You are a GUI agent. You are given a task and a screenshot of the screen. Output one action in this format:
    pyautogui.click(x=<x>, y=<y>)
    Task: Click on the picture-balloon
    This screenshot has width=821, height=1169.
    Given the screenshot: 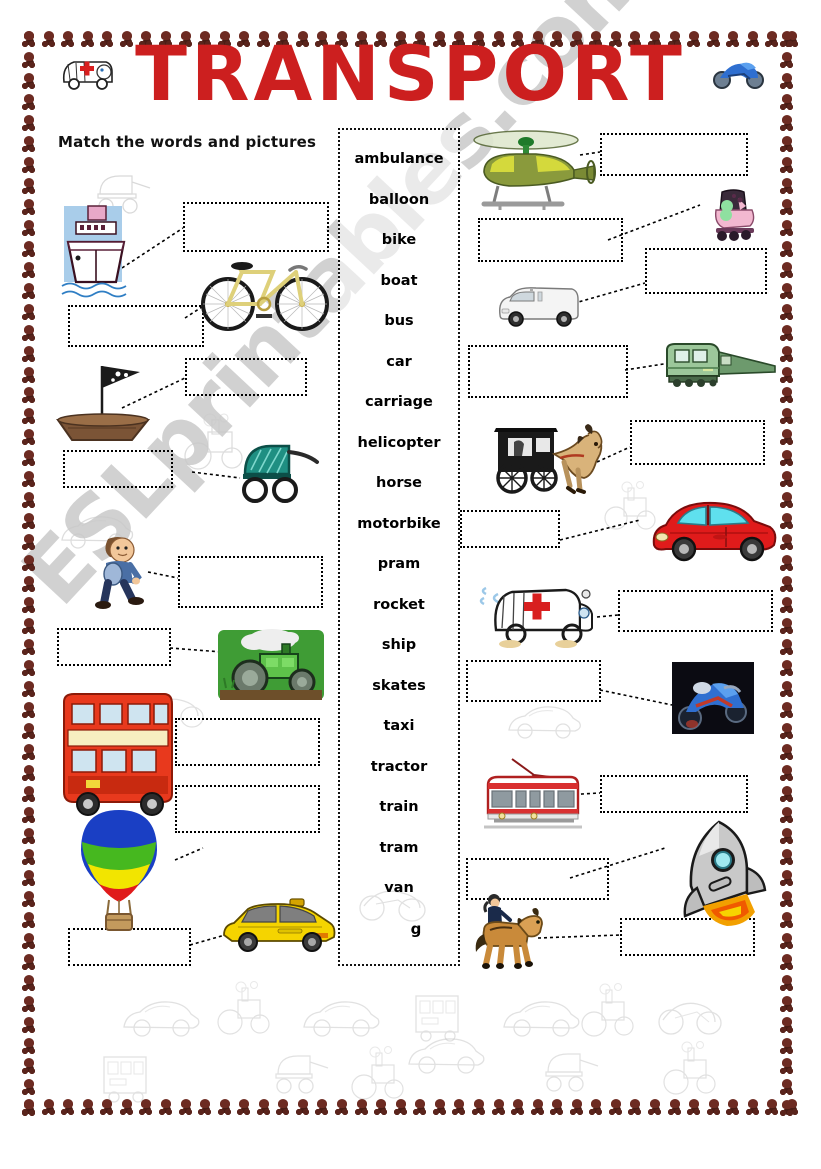 What is the action you would take?
    pyautogui.click(x=119, y=872)
    